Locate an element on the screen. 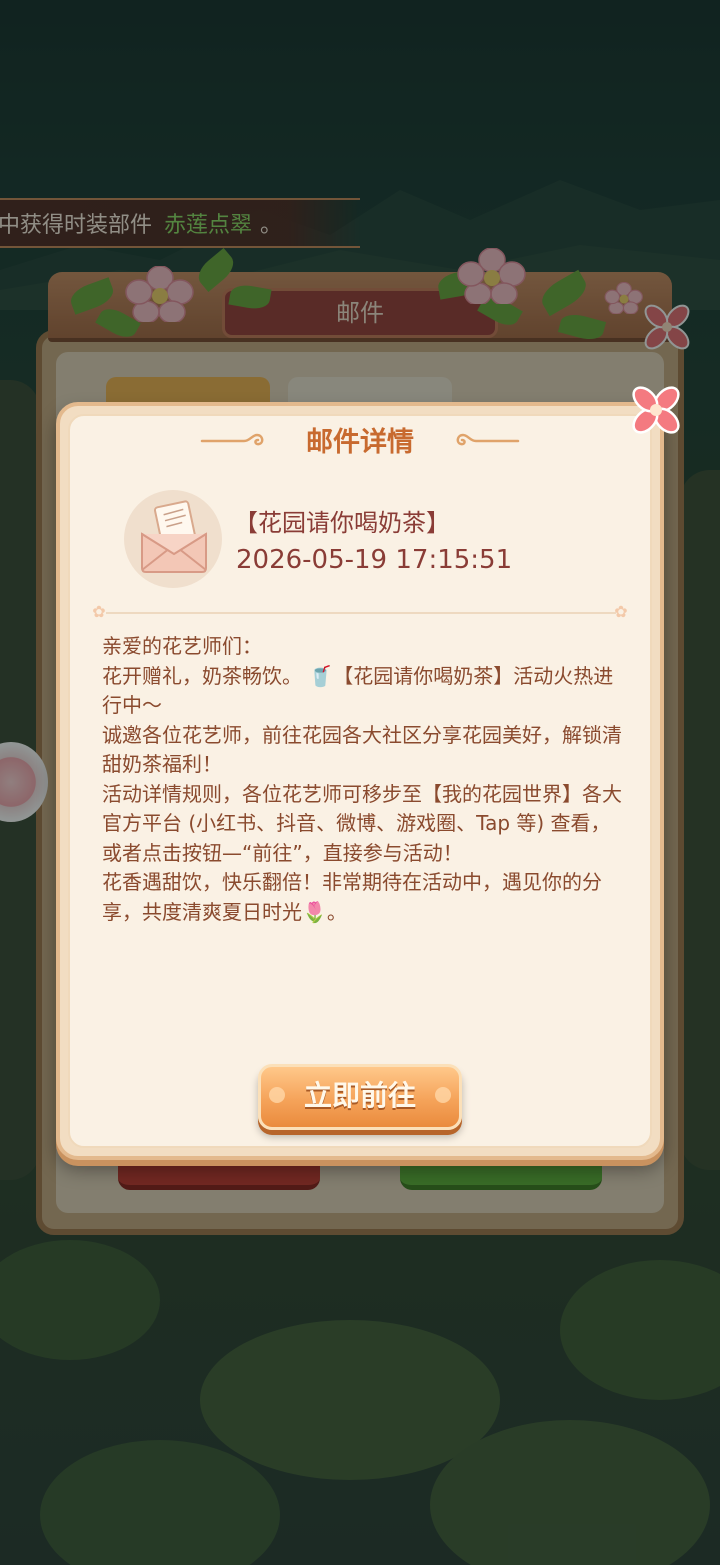  mail-body-line: 花香遇甜饮，快乐翻倍！非常期待在活动中，遇见你的分享，共度清爽夏日时光🌷。 is located at coordinates (352, 897).